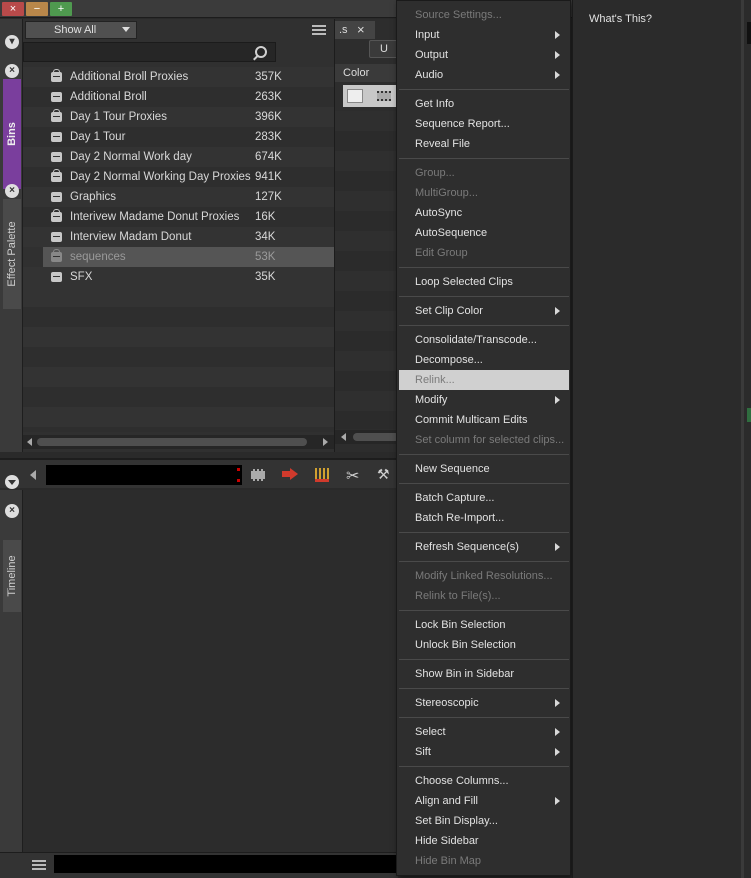 This screenshot has width=751, height=878. Describe the element at coordinates (188, 257) in the screenshot. I see `bin-list-item: sequences 53K` at that location.